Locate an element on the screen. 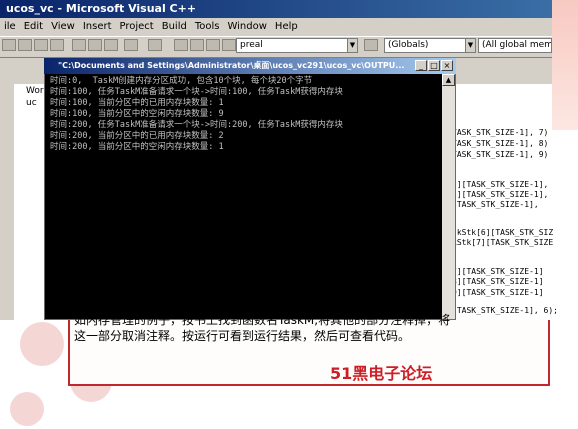 The width and height of the screenshot is (578, 429). console-line: 时间:0, TaskM创建内存分区成功, 包含10个块, 每个块20个字节 is located at coordinates (181, 81).